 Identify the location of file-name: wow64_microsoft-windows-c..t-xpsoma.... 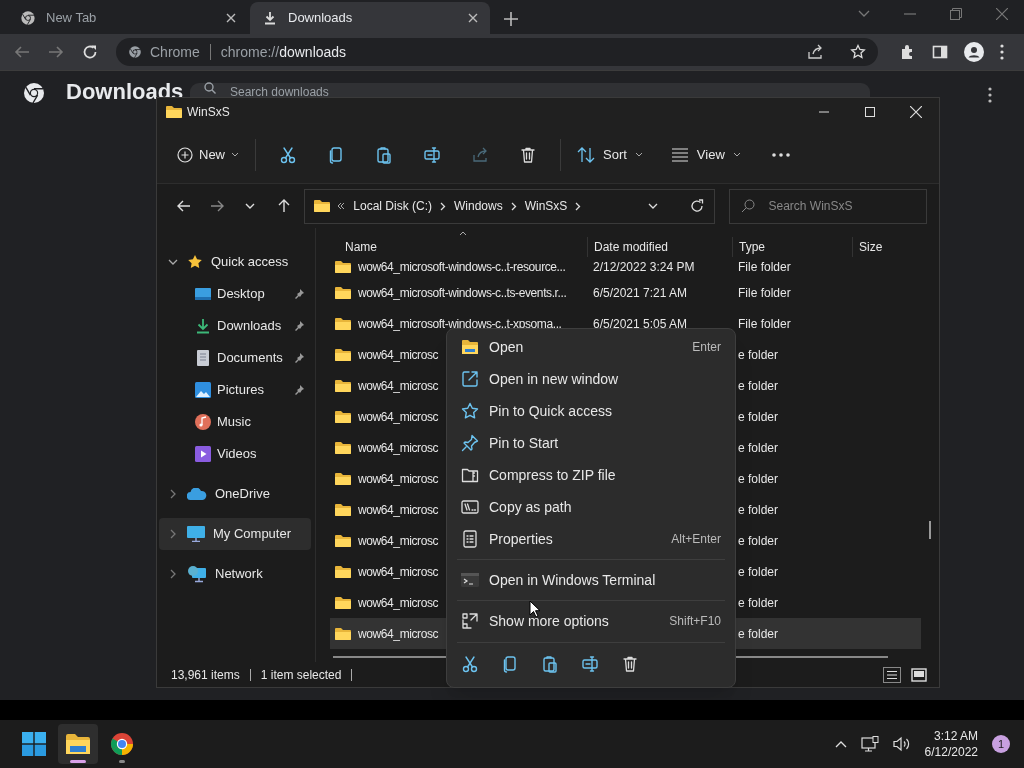
(460, 324).